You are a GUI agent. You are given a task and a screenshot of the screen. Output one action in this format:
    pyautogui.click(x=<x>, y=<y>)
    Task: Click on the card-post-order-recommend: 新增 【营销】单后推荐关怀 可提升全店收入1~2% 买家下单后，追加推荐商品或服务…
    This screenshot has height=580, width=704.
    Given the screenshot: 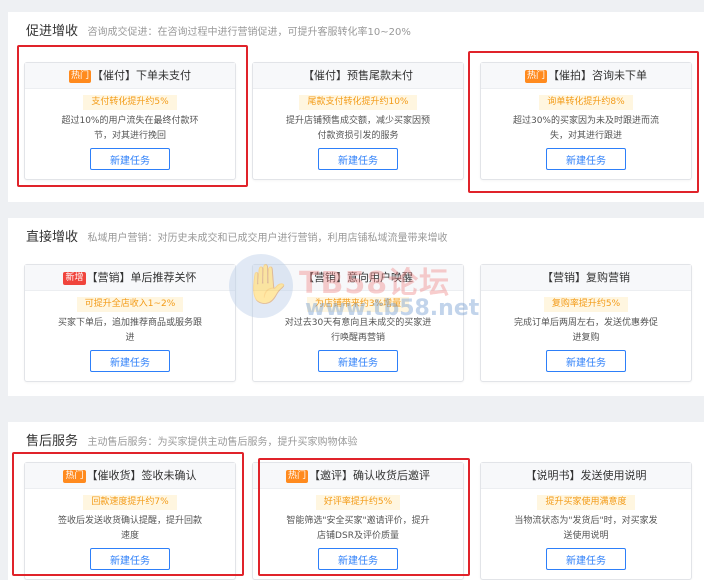 What is the action you would take?
    pyautogui.click(x=130, y=323)
    